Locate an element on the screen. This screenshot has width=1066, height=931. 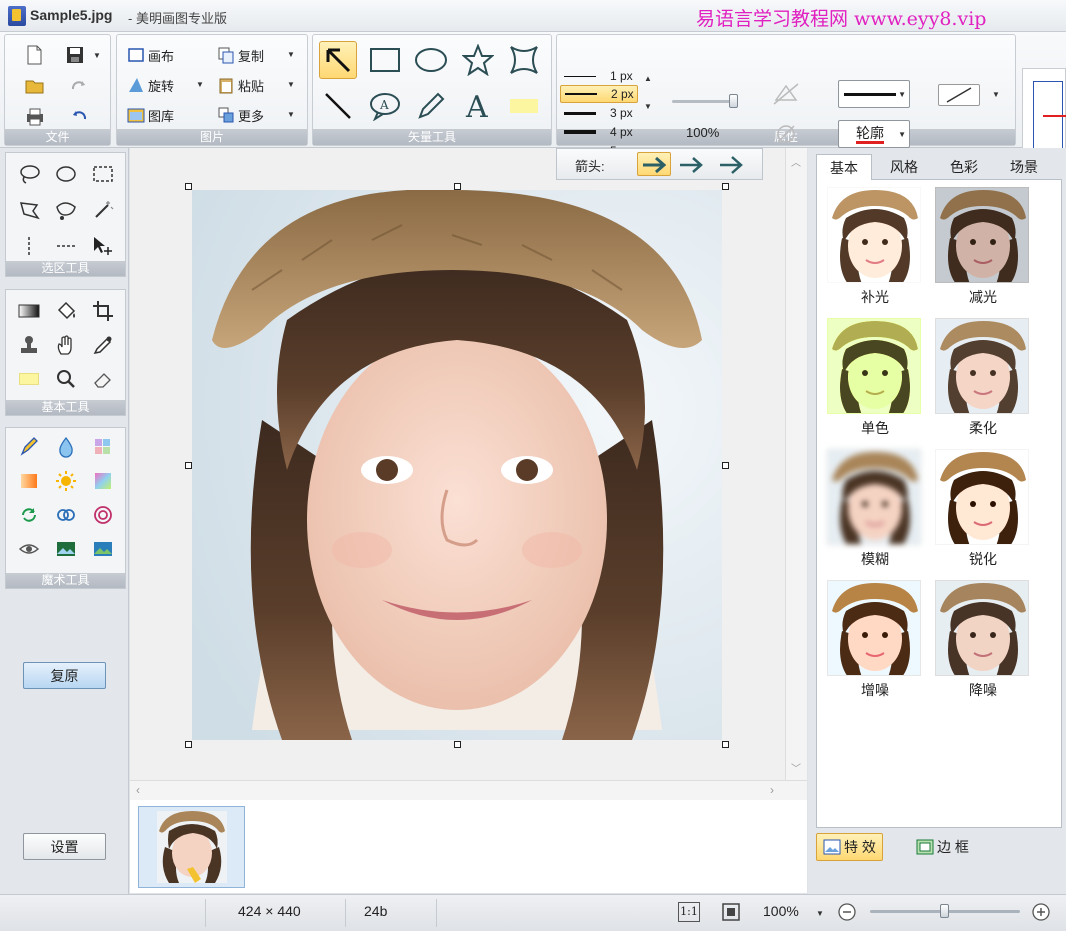
opacity-slider is located at coordinates (705, 101).